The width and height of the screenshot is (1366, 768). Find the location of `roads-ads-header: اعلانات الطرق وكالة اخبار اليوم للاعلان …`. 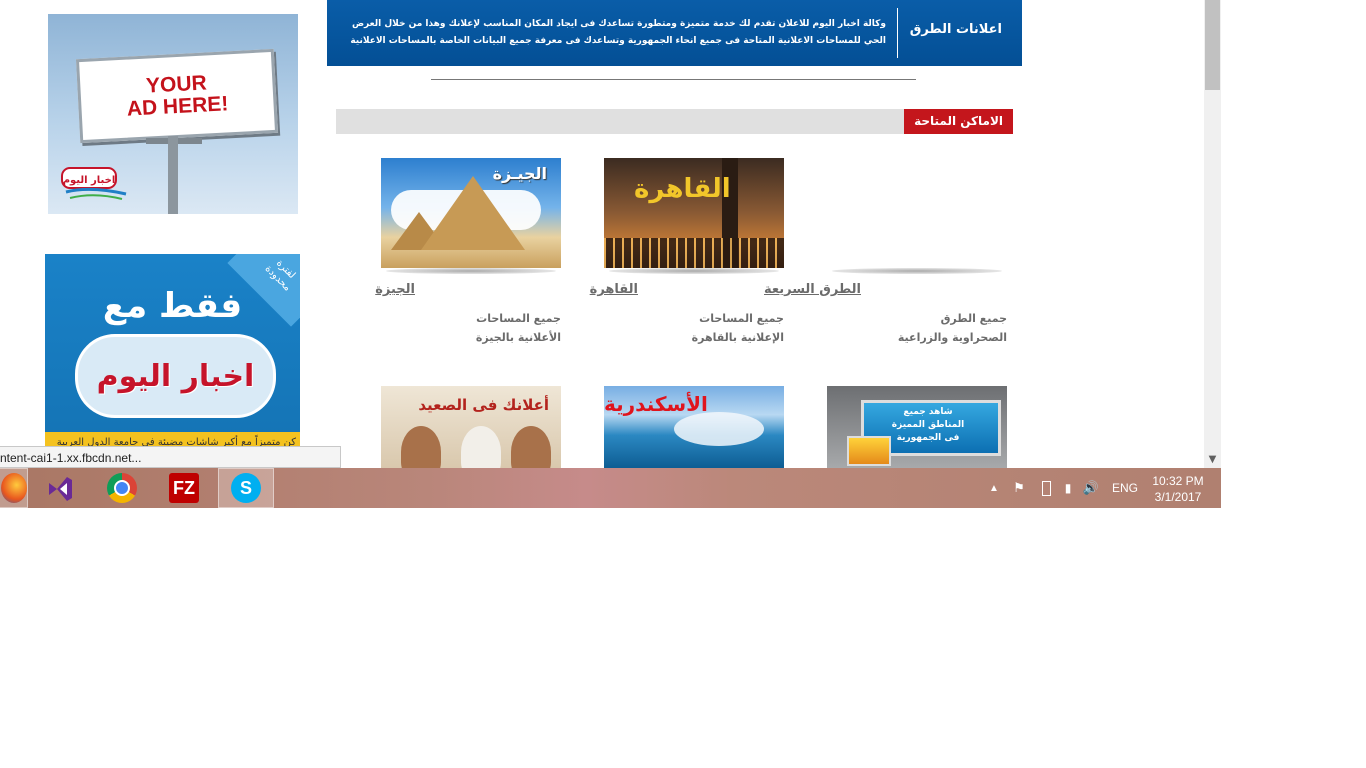

roads-ads-header: اعلانات الطرق وكالة اخبار اليوم للاعلان … is located at coordinates (674, 33).